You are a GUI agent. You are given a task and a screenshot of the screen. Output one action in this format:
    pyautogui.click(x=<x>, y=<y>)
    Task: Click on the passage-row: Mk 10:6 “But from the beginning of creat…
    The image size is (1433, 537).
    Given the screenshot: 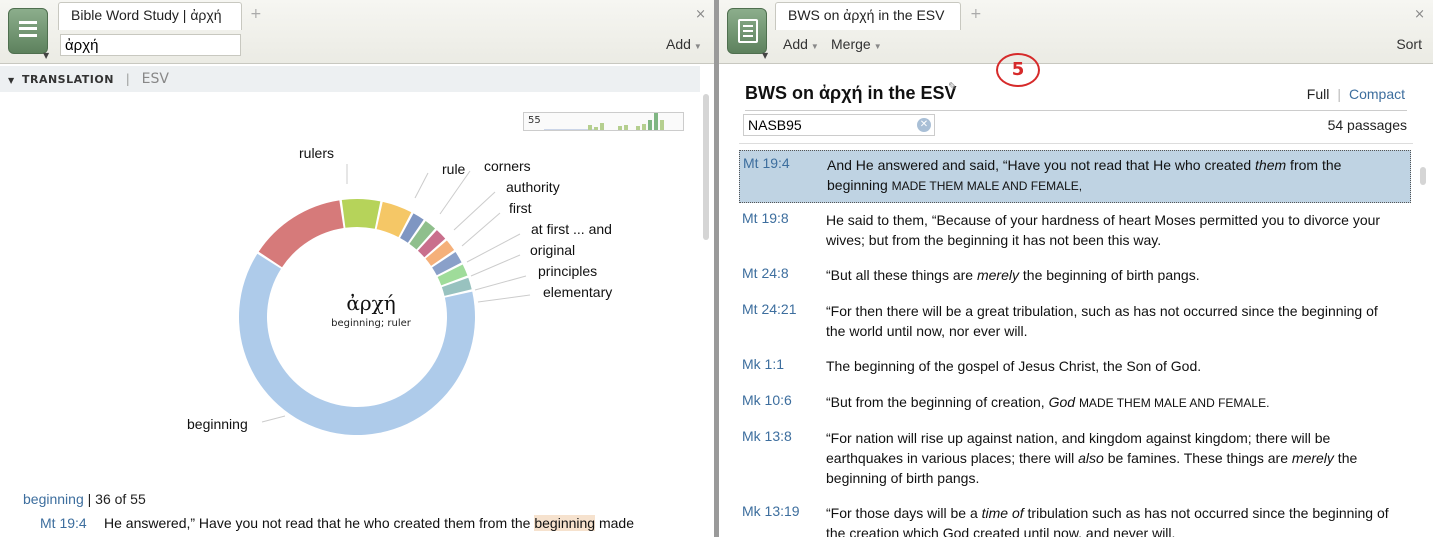 What is the action you would take?
    pyautogui.click(x=1075, y=402)
    